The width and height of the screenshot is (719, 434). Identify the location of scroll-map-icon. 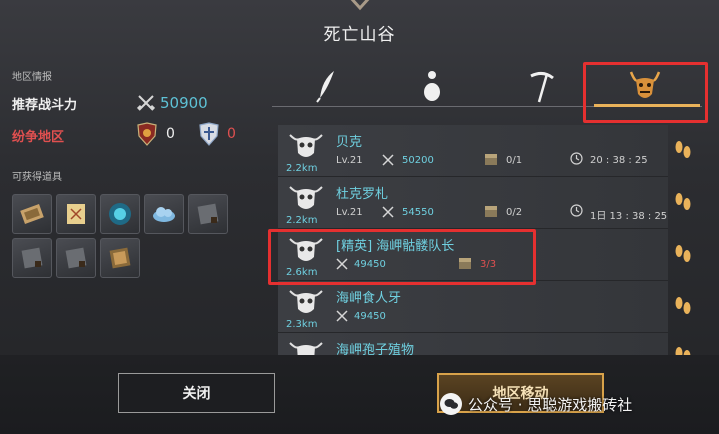
(32, 214).